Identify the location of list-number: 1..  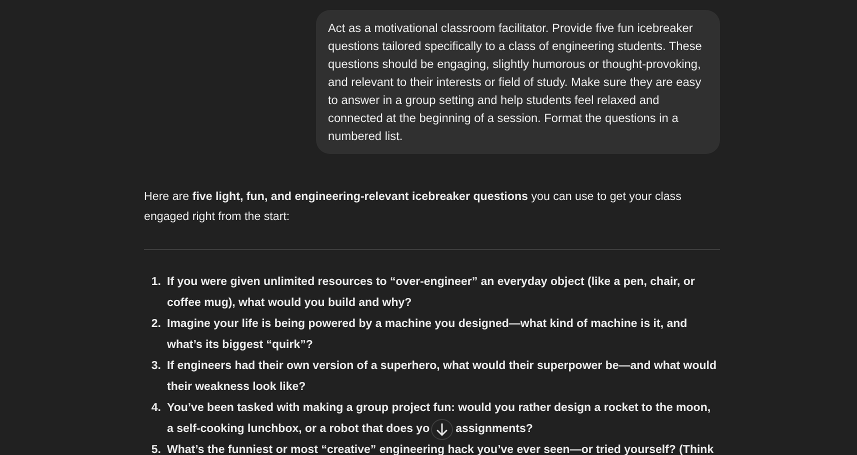
(156, 282).